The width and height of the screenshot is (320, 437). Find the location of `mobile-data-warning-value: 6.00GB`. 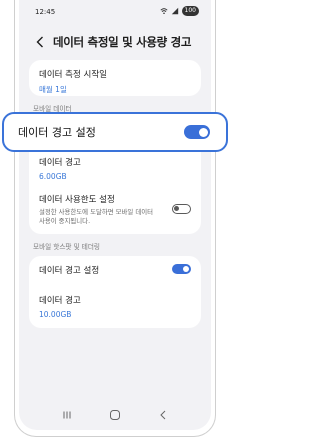

mobile-data-warning-value: 6.00GB is located at coordinates (53, 176).